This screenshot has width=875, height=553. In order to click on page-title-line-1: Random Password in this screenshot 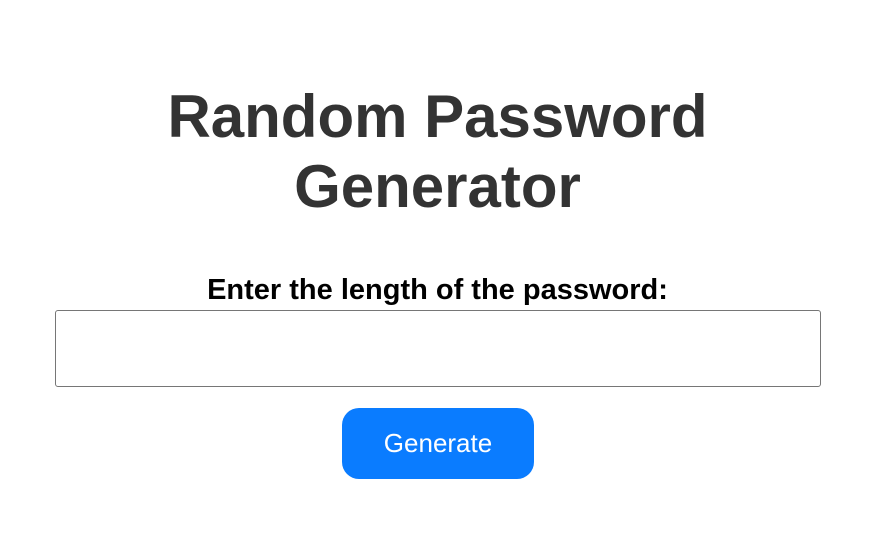, I will do `click(437, 116)`.